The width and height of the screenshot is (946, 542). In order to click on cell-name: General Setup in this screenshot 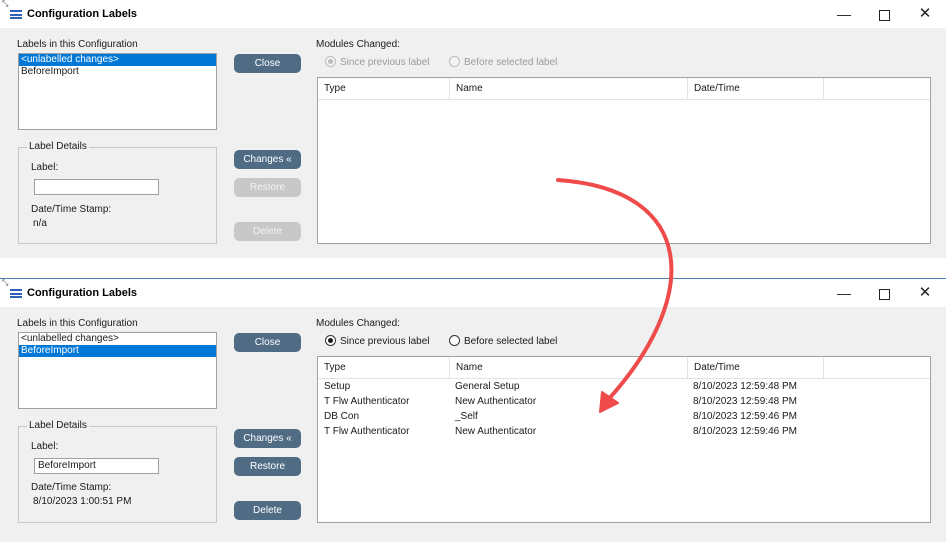, I will do `click(487, 386)`.